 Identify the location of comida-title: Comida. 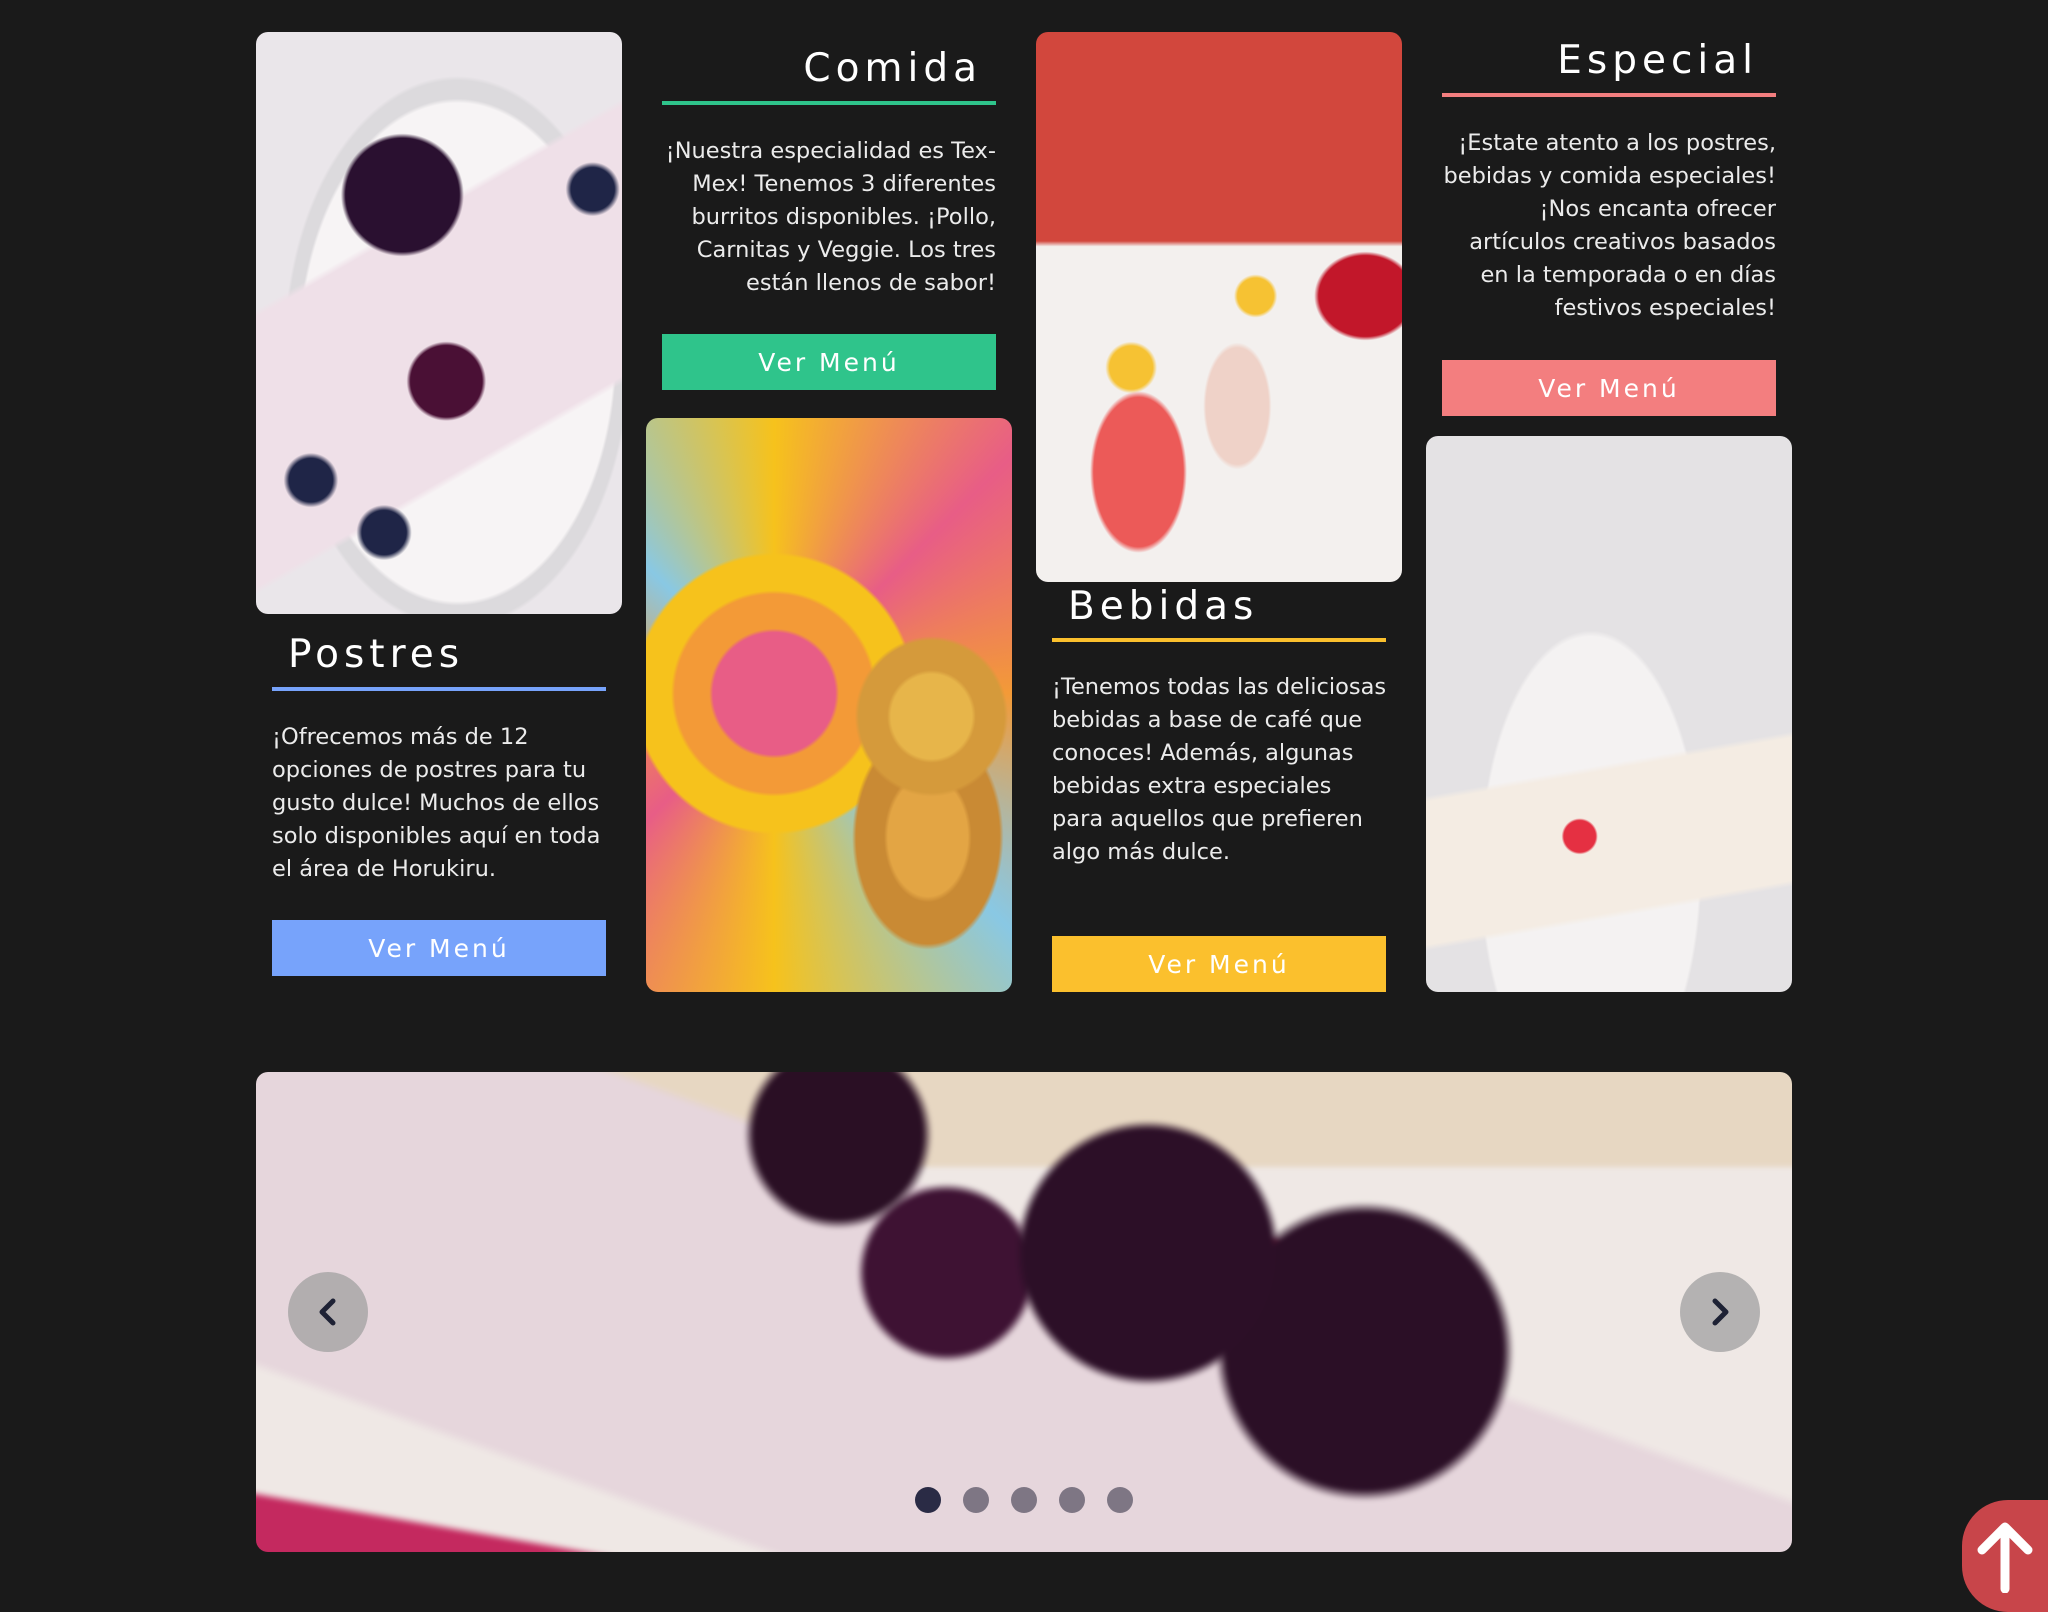
(892, 68).